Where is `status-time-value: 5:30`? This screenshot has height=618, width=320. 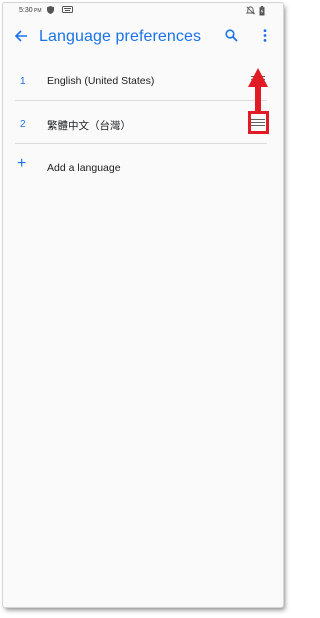
status-time-value: 5:30 is located at coordinates (26, 10).